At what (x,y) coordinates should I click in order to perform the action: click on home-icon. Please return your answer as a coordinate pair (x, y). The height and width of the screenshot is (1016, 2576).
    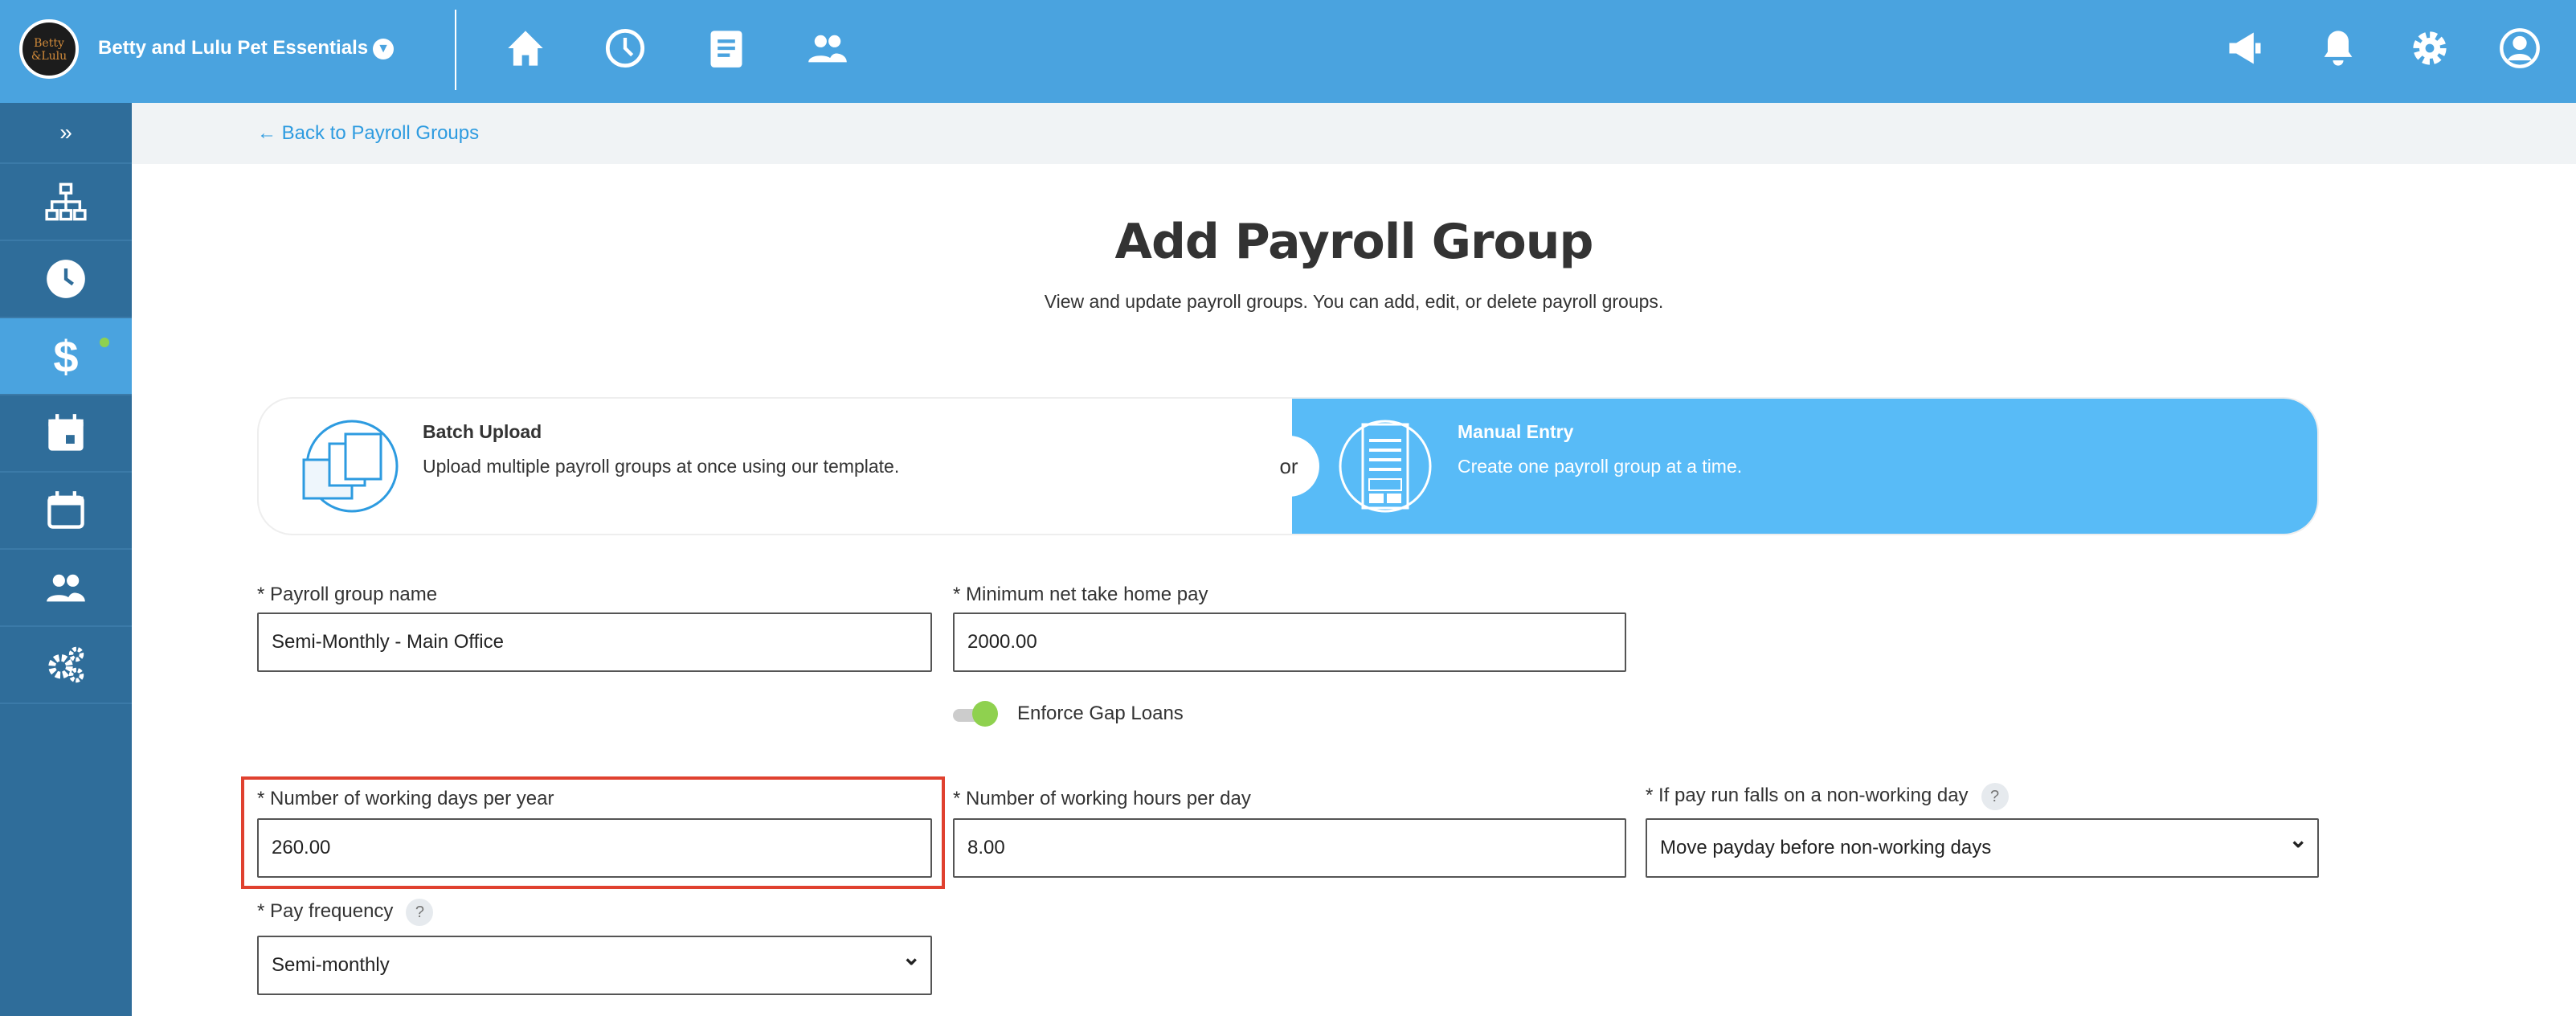
    Looking at the image, I should click on (525, 48).